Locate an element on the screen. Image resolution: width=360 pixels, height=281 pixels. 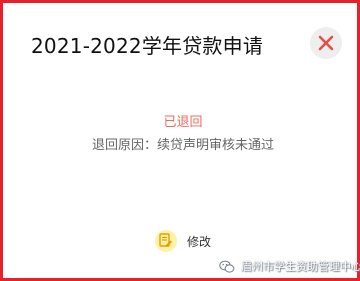
close-button is located at coordinates (326, 43).